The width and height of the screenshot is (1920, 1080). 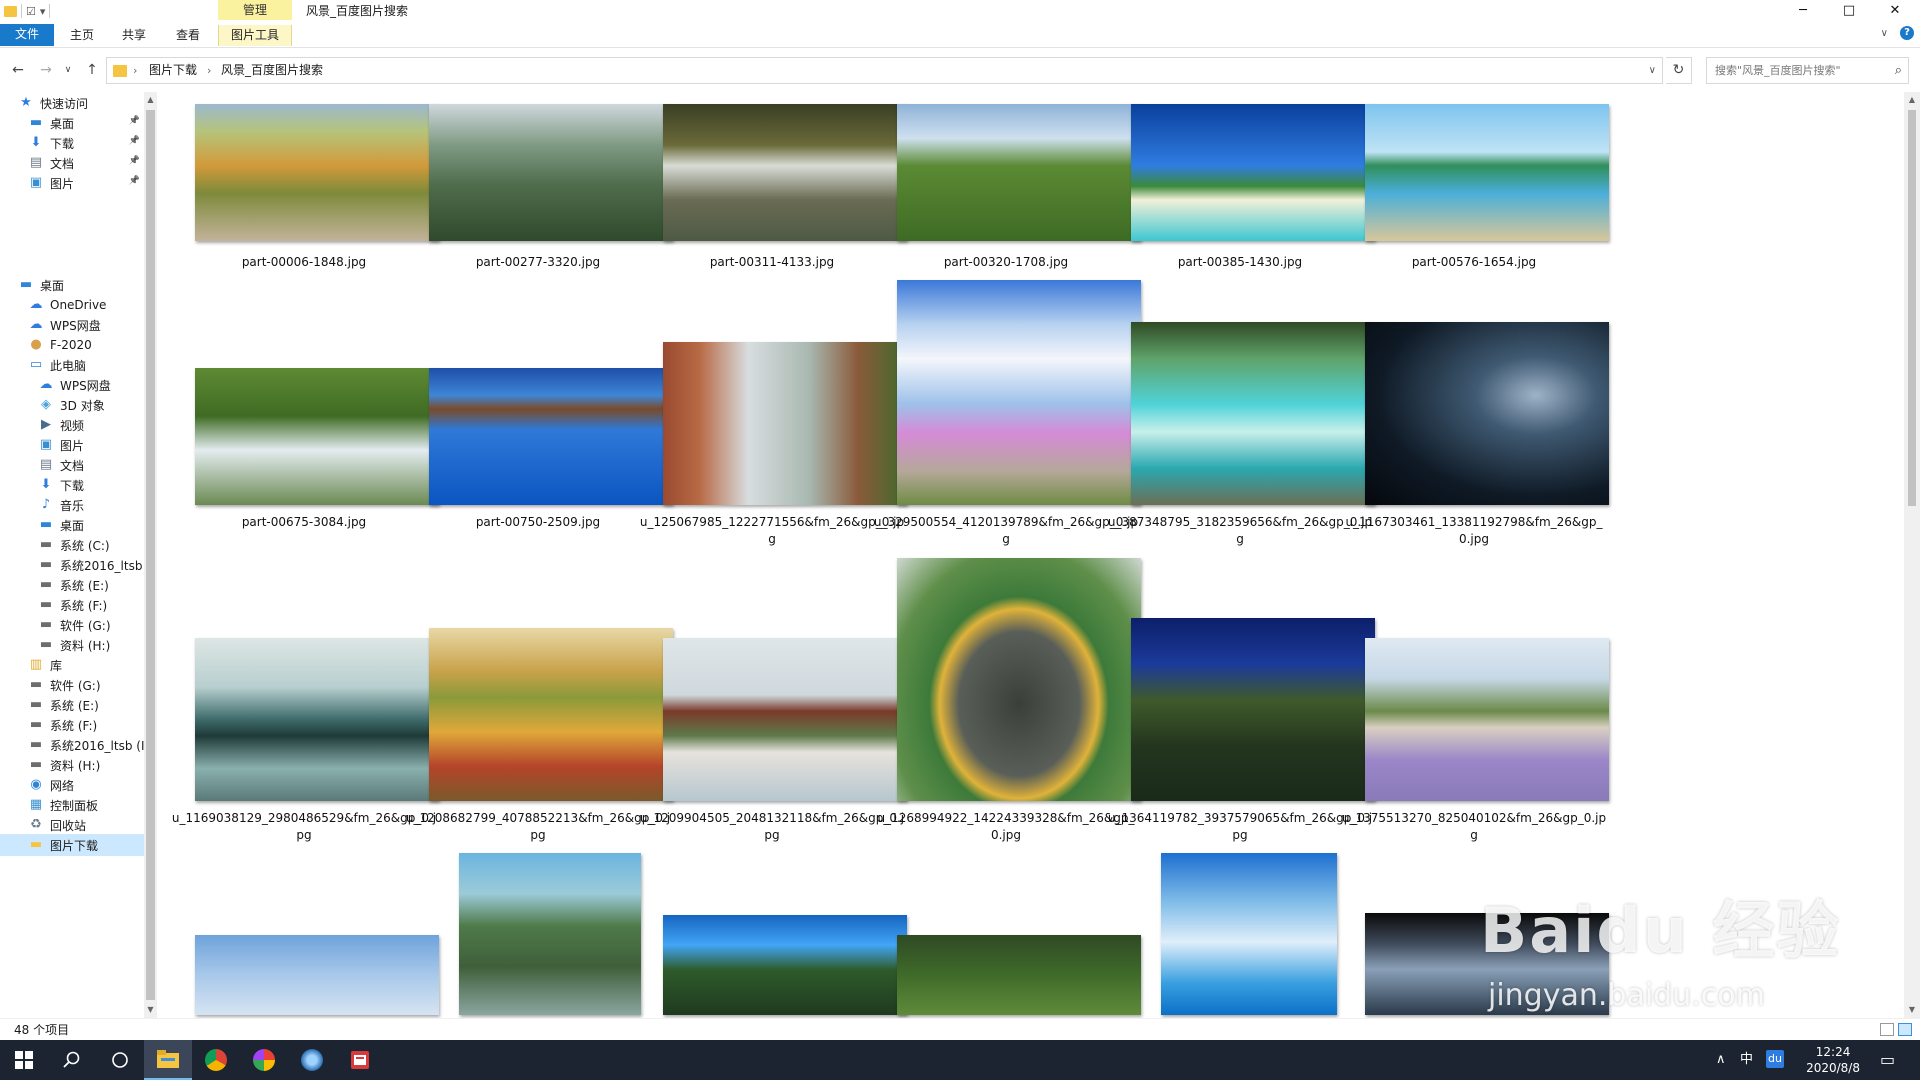 I want to click on recent-locations-chevron-icon: ∨, so click(x=68, y=70).